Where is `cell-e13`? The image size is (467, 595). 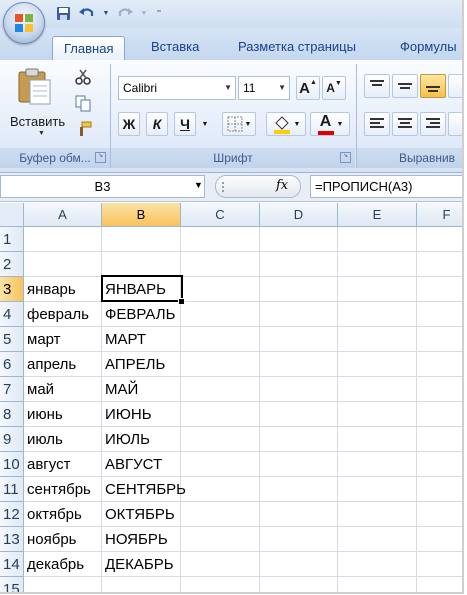 cell-e13 is located at coordinates (377, 539).